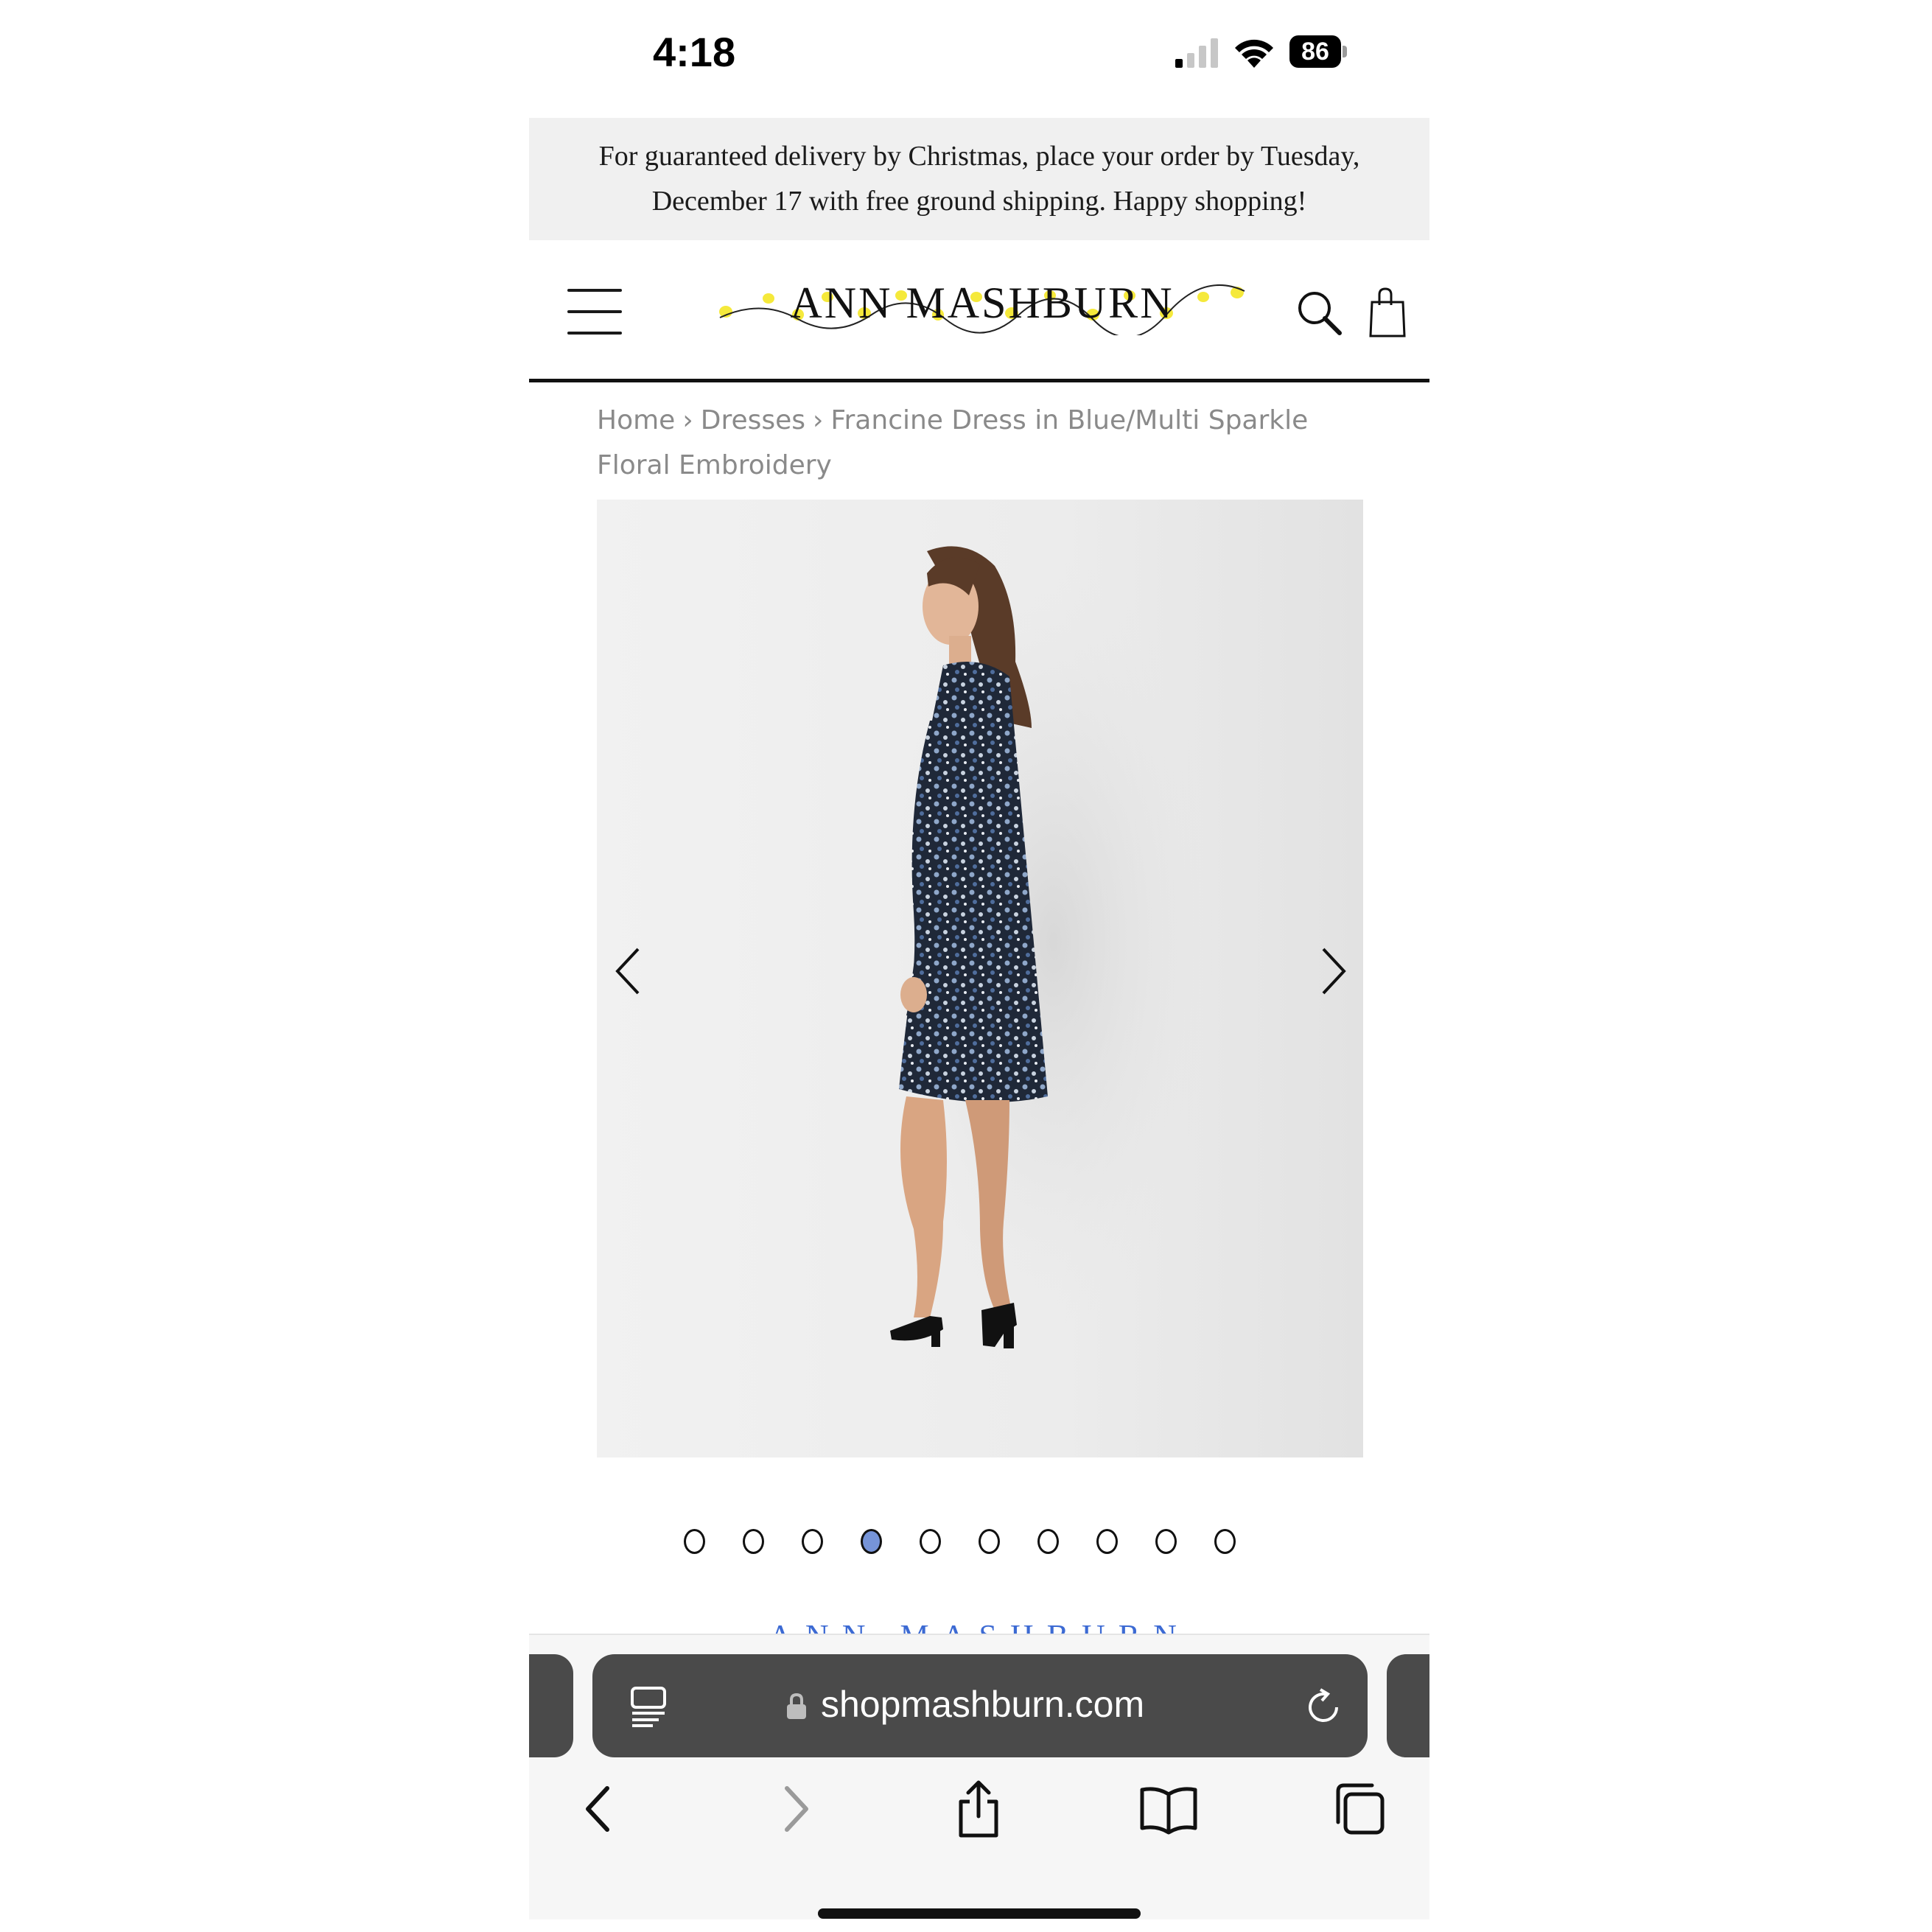 This screenshot has height=1932, width=1932. Describe the element at coordinates (594, 312) in the screenshot. I see `hamburger-menu-icon` at that location.